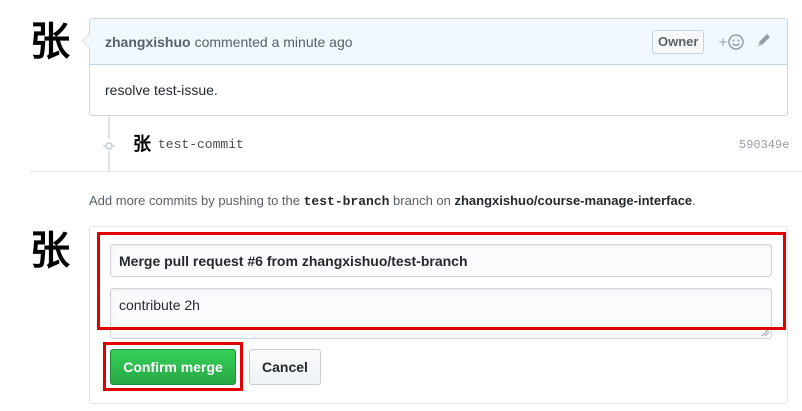 The image size is (802, 411). I want to click on commit-icon, so click(109, 145).